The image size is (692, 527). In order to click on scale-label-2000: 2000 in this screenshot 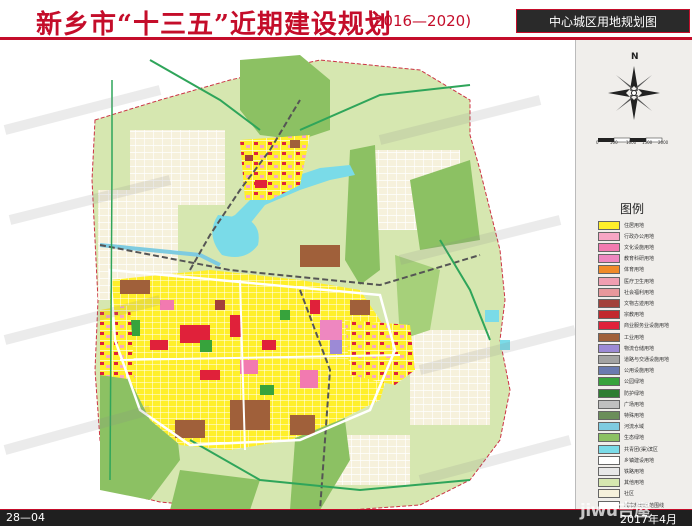, I will do `click(663, 142)`.